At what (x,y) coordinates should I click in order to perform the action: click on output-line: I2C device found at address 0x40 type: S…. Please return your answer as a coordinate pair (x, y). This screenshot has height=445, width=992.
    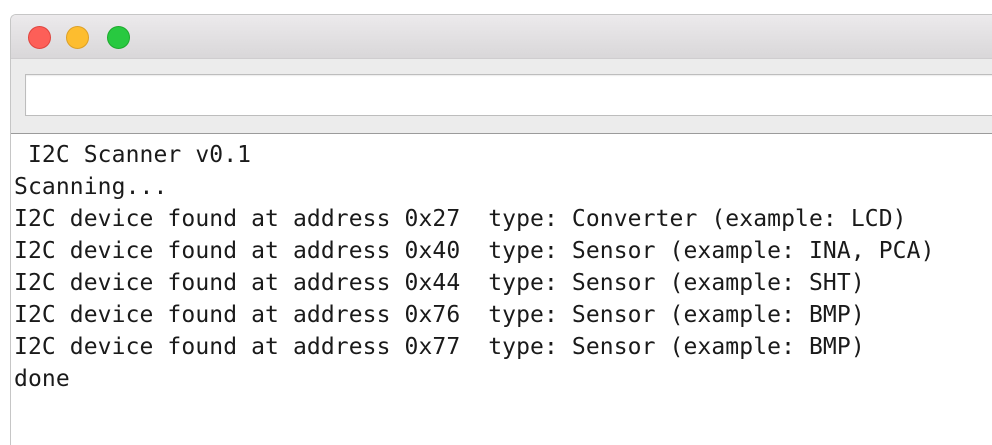
    Looking at the image, I should click on (474, 251).